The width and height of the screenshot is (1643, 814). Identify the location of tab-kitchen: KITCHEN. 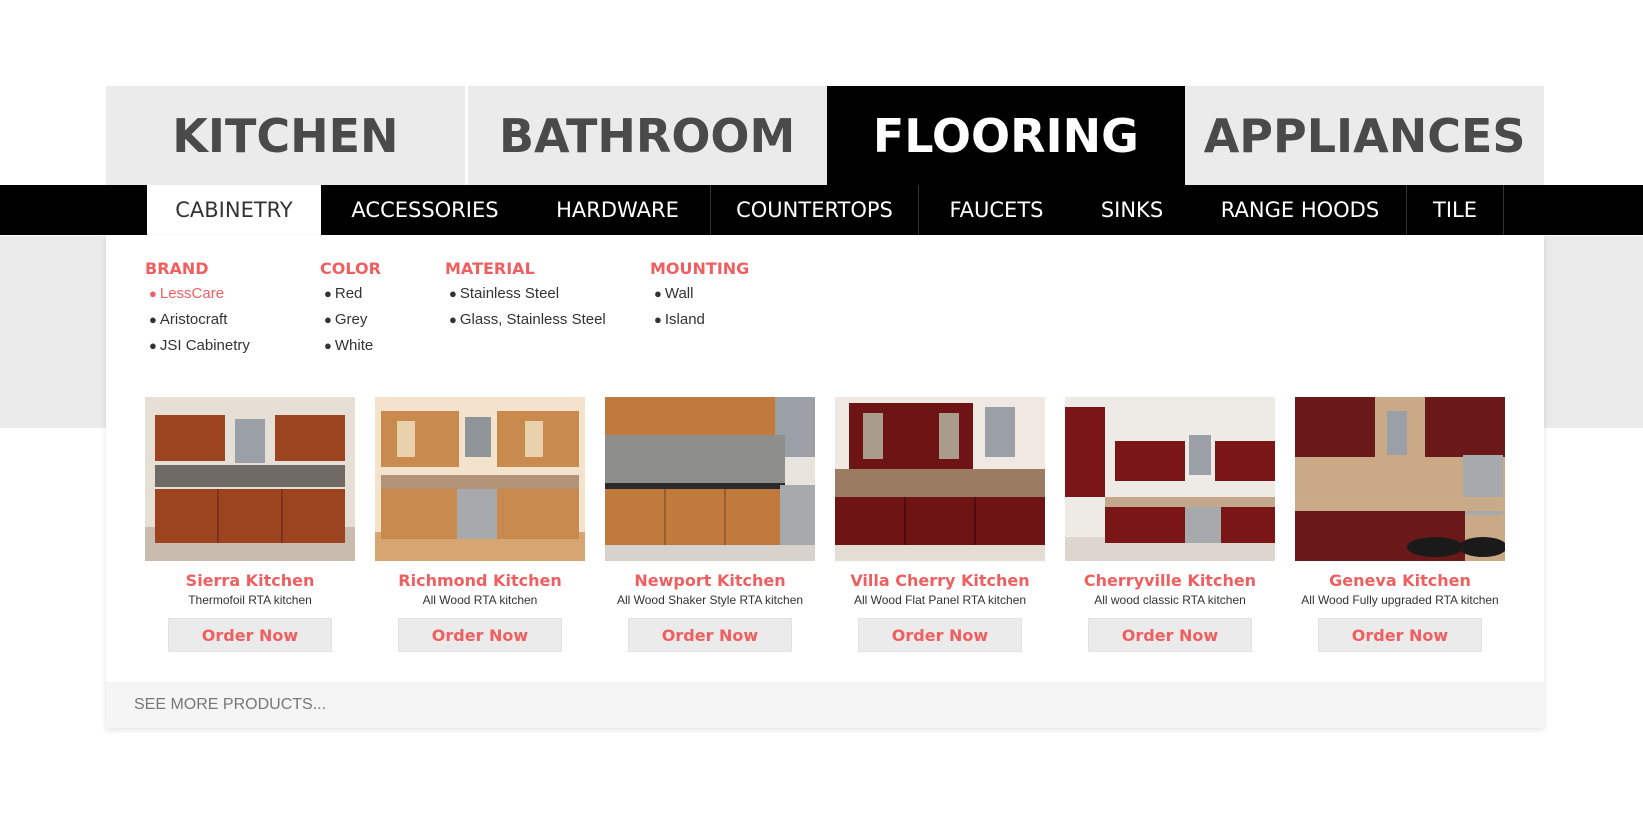
(285, 135).